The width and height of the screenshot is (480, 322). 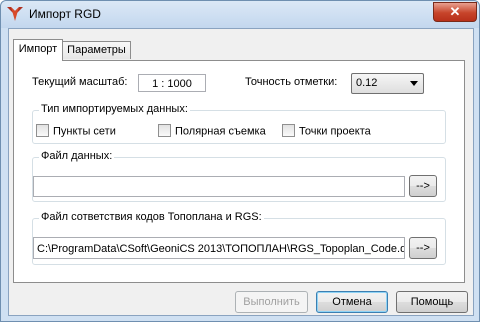 I want to click on data-file-group: Файл данных: -->, so click(x=239, y=176).